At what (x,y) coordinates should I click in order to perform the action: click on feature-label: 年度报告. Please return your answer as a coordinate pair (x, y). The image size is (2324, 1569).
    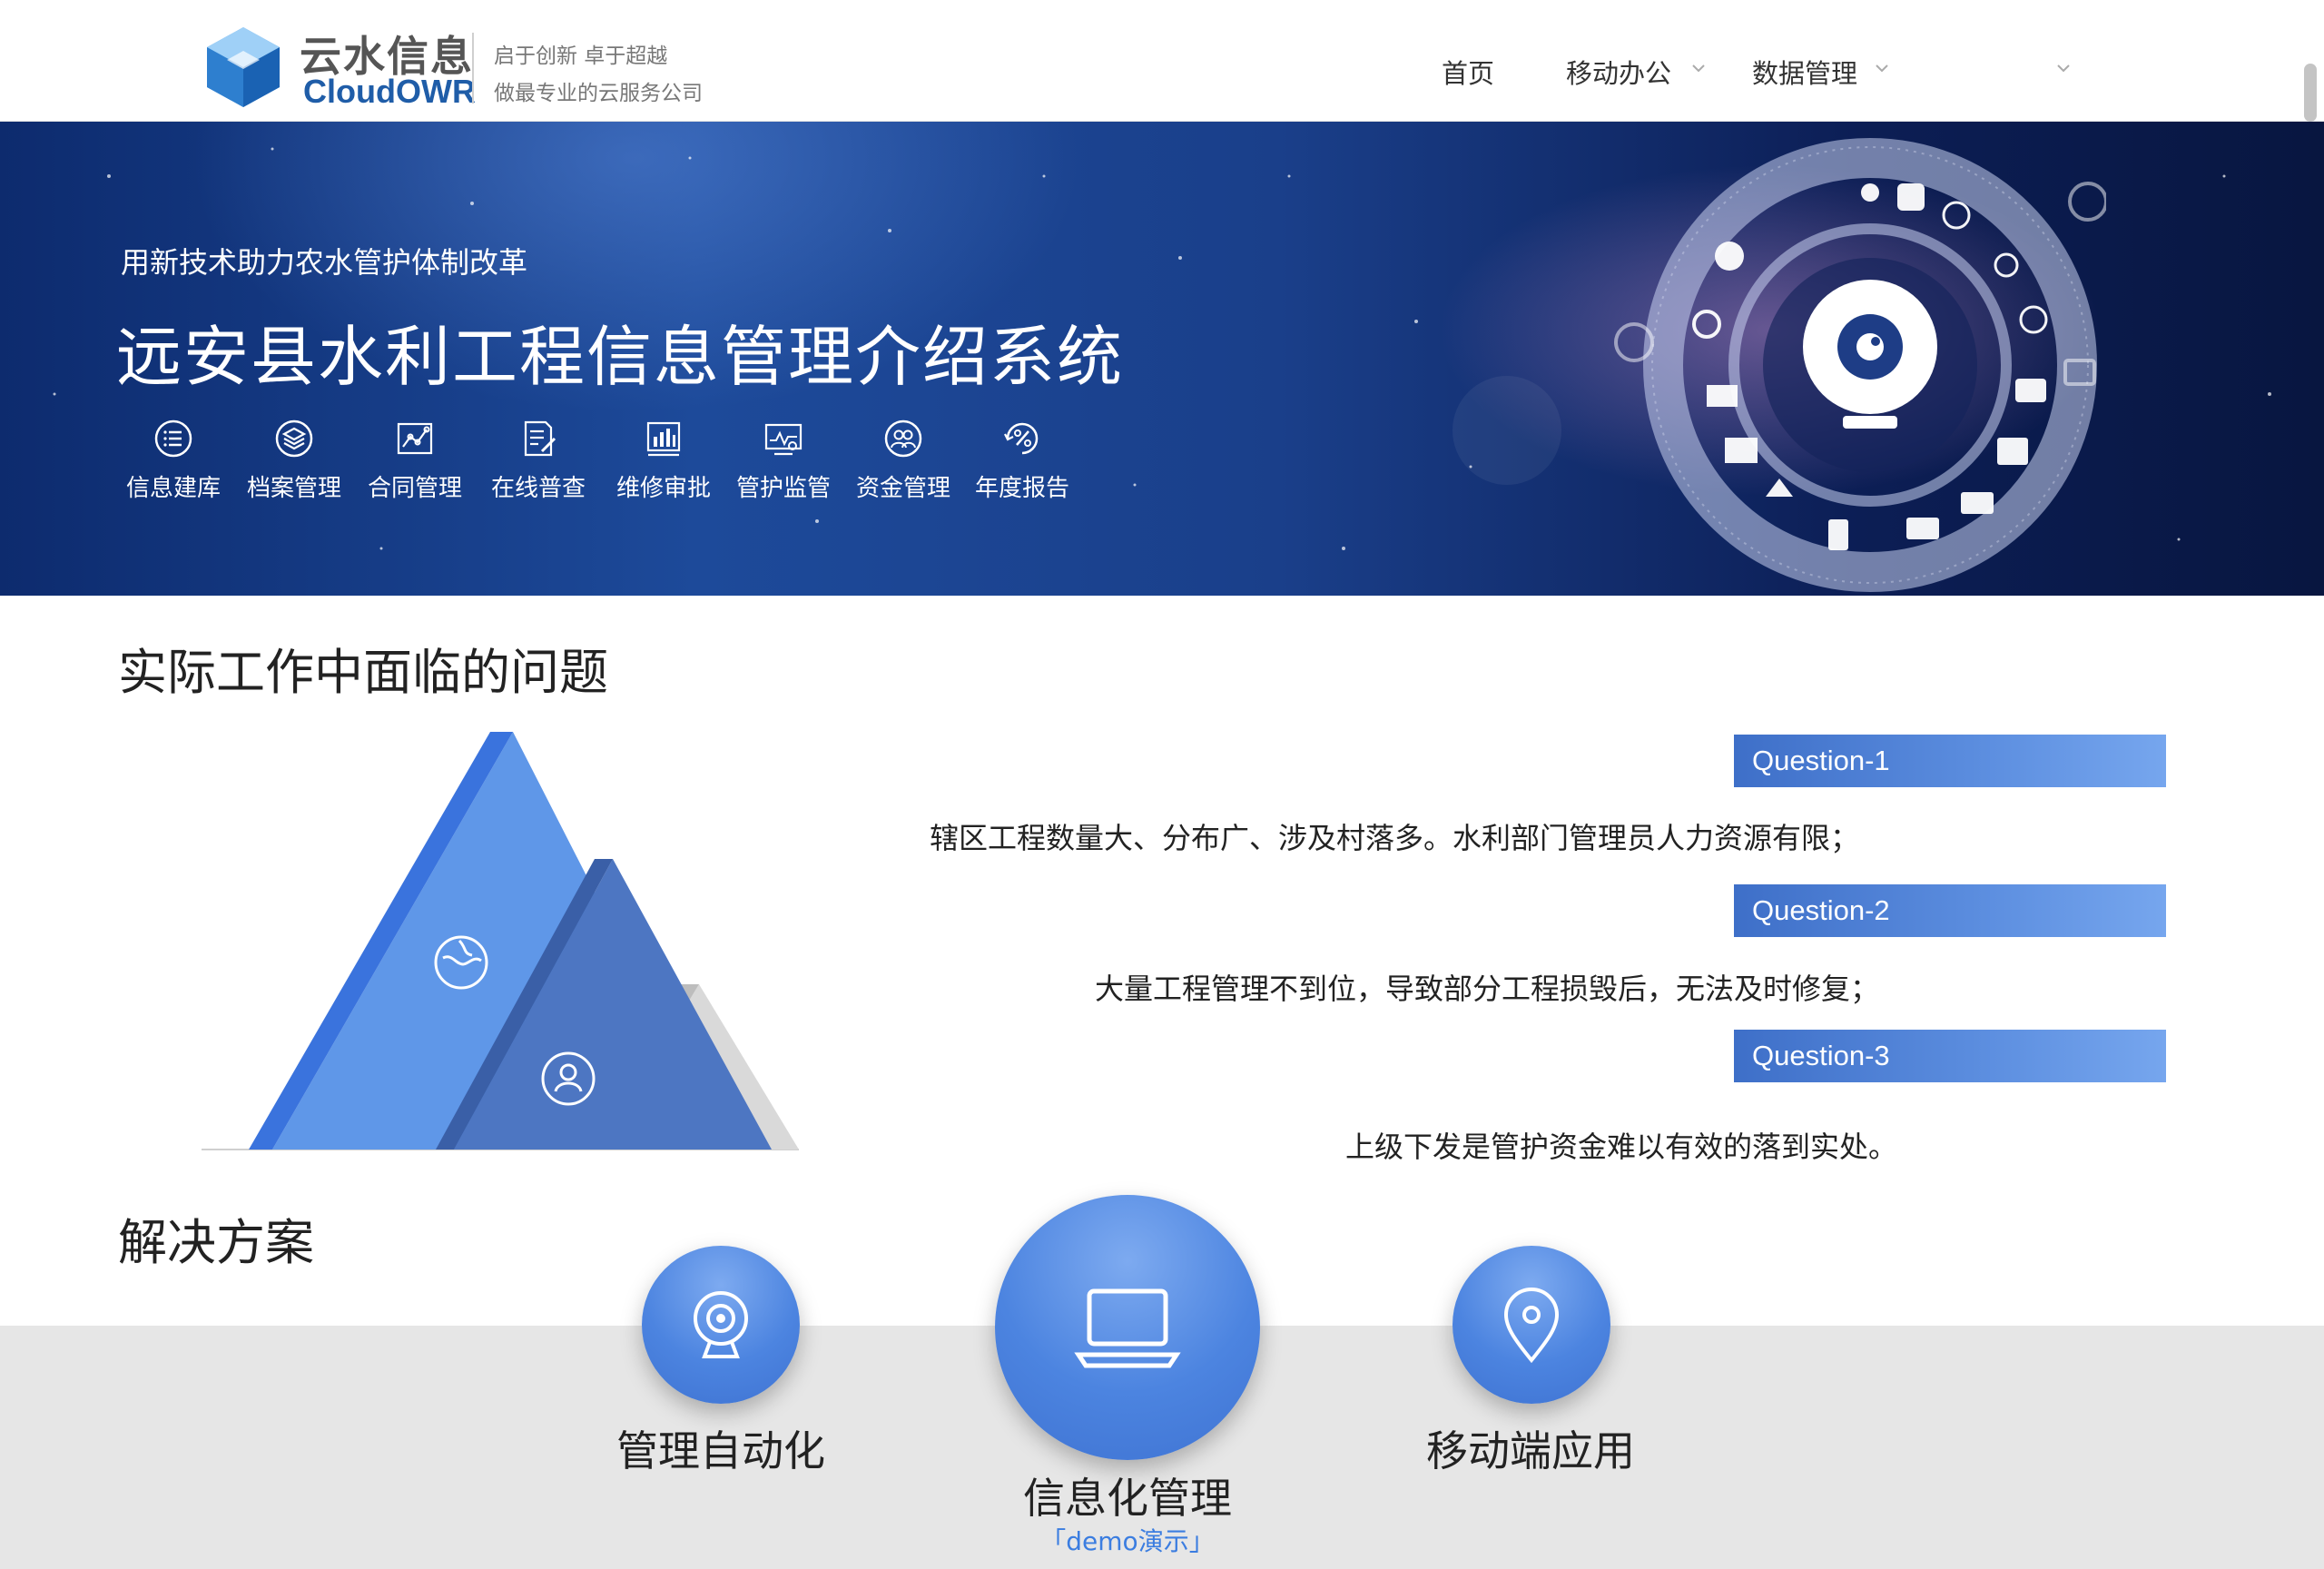
    Looking at the image, I should click on (1021, 488).